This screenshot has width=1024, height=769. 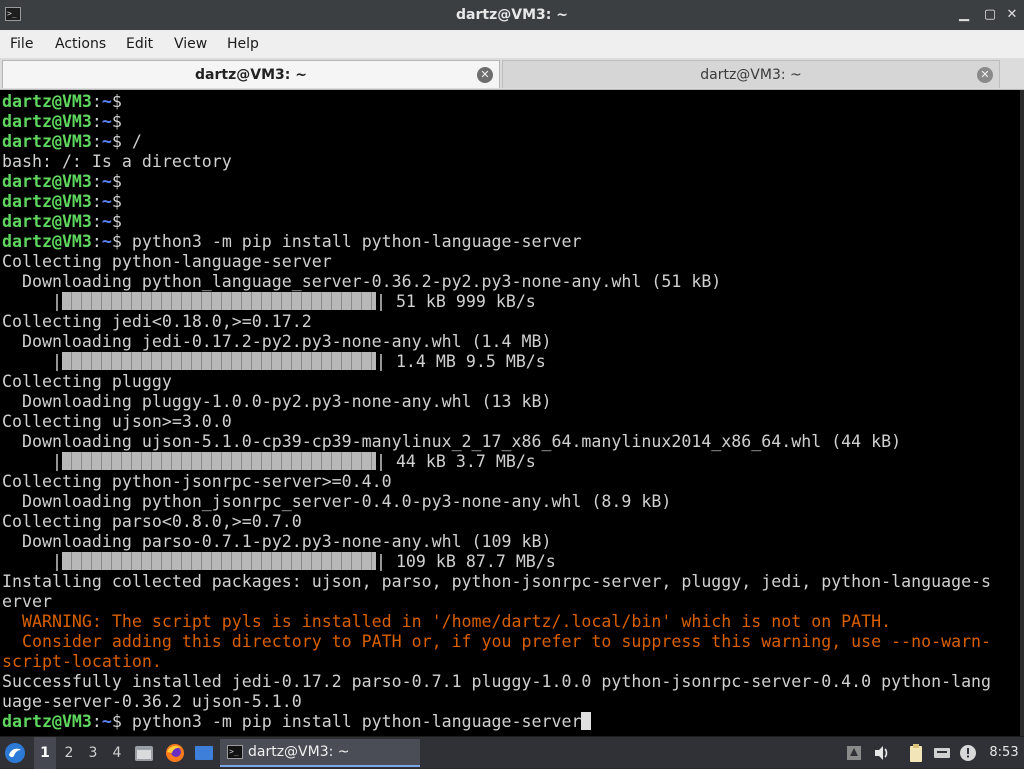 What do you see at coordinates (1012, 15) in the screenshot?
I see `close-button: ✕` at bounding box center [1012, 15].